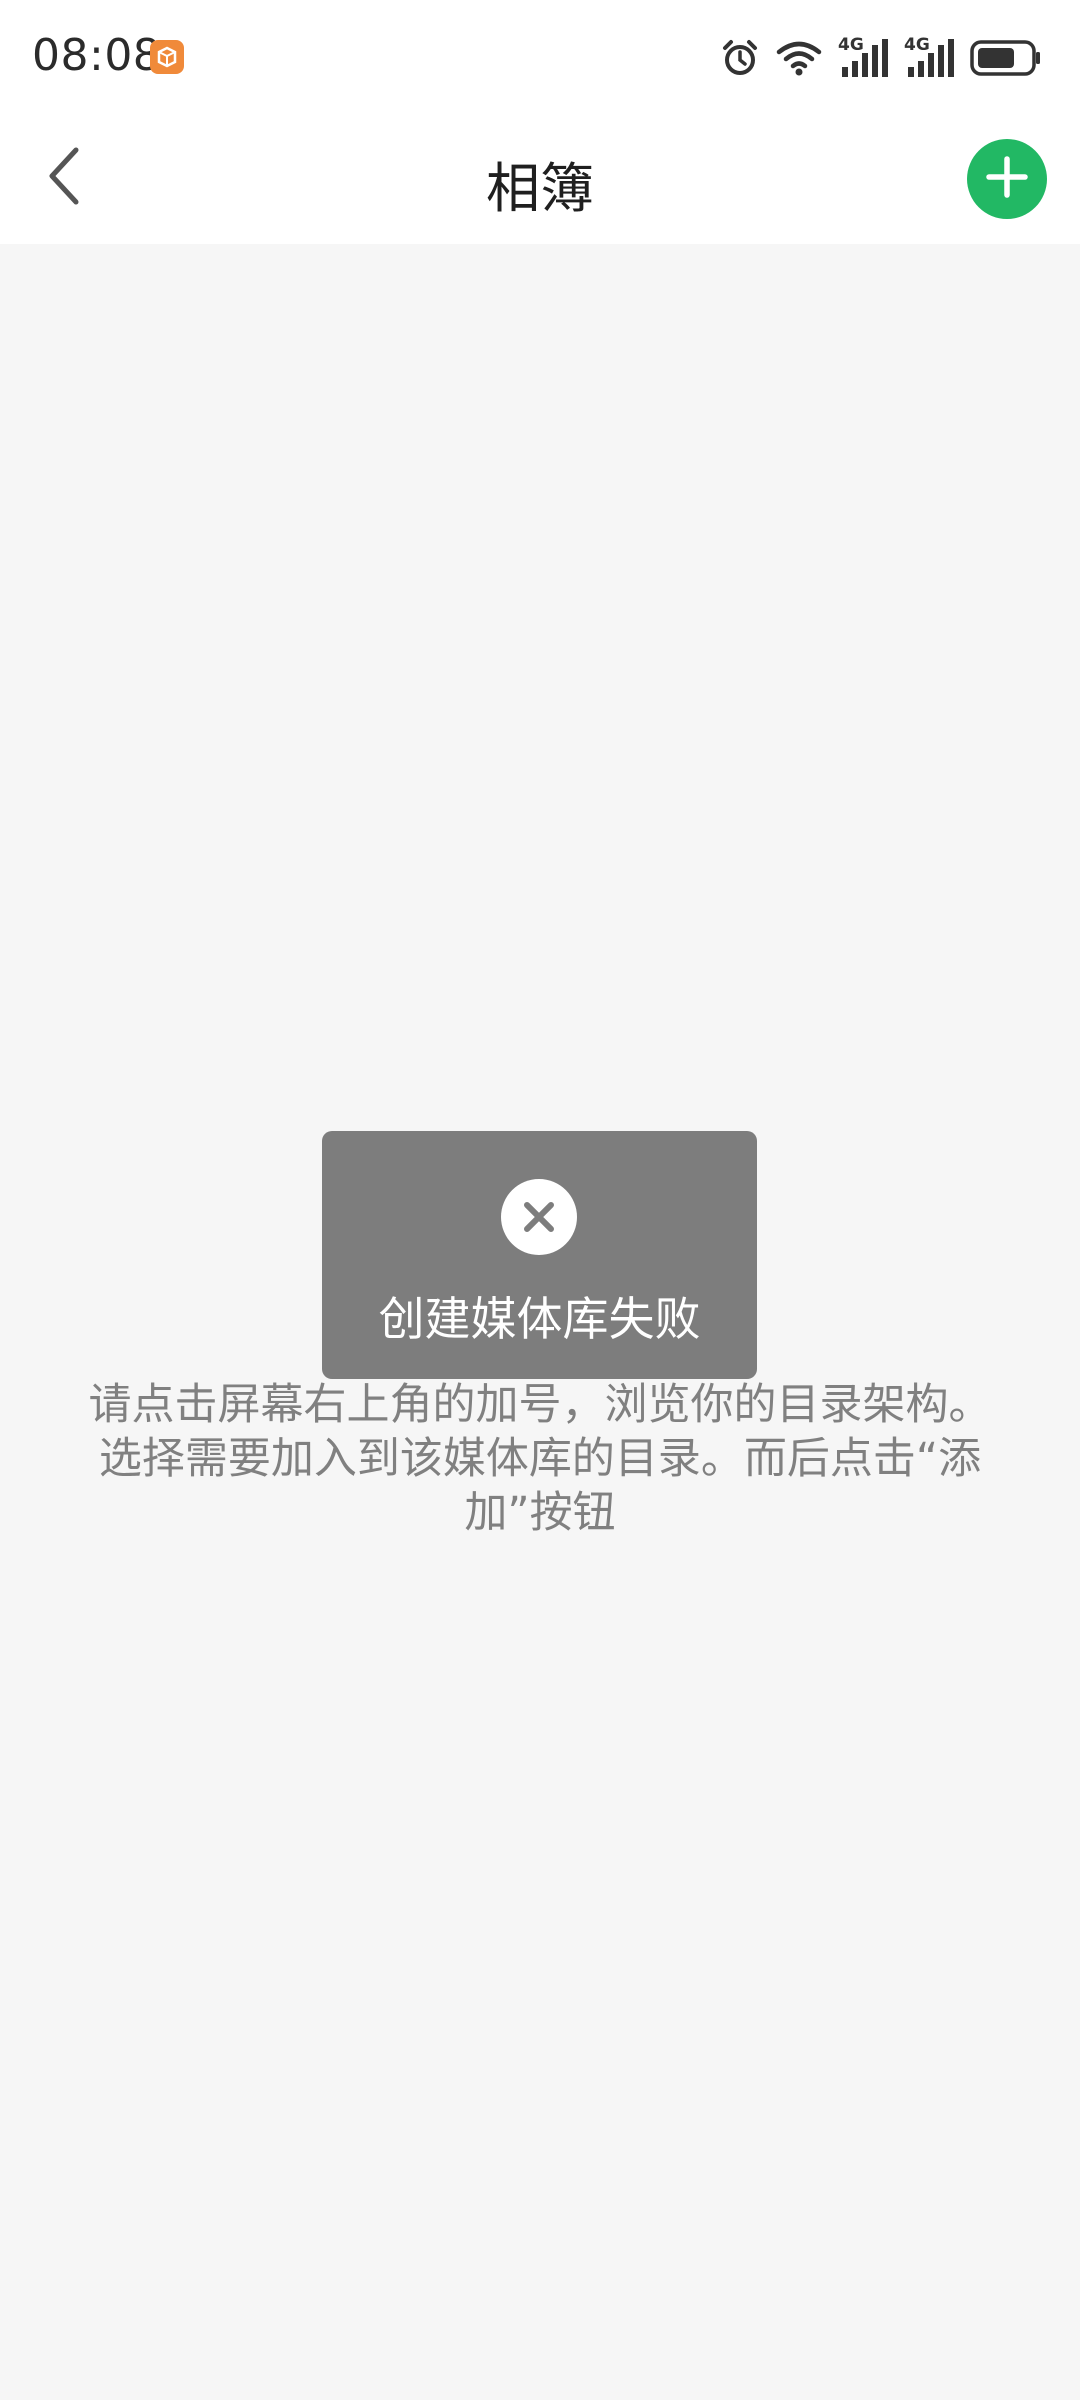  I want to click on wifi-icon, so click(799, 58).